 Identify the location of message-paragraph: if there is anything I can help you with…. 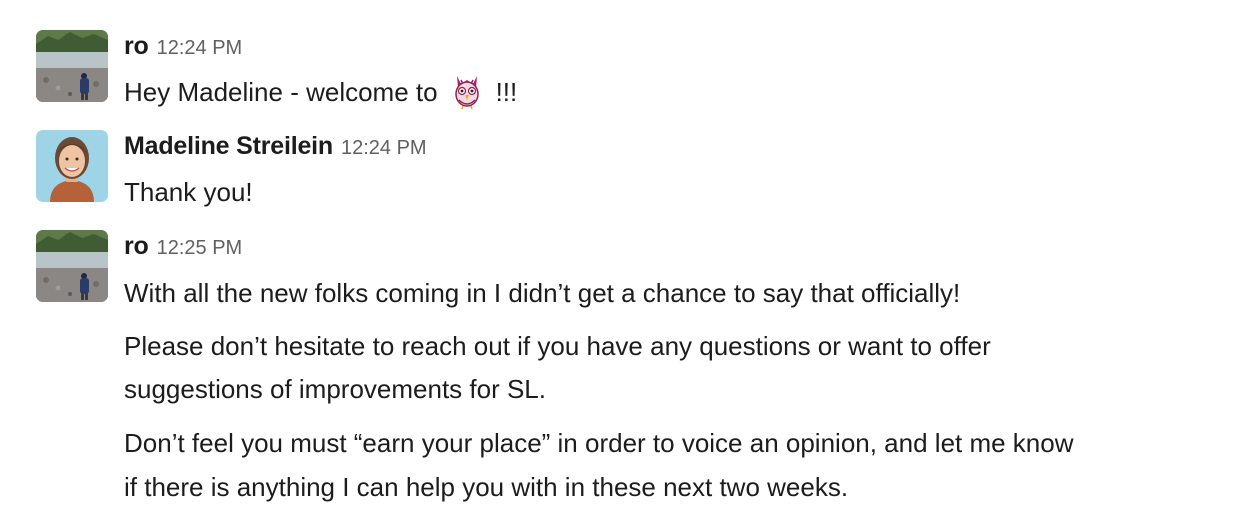
(486, 487).